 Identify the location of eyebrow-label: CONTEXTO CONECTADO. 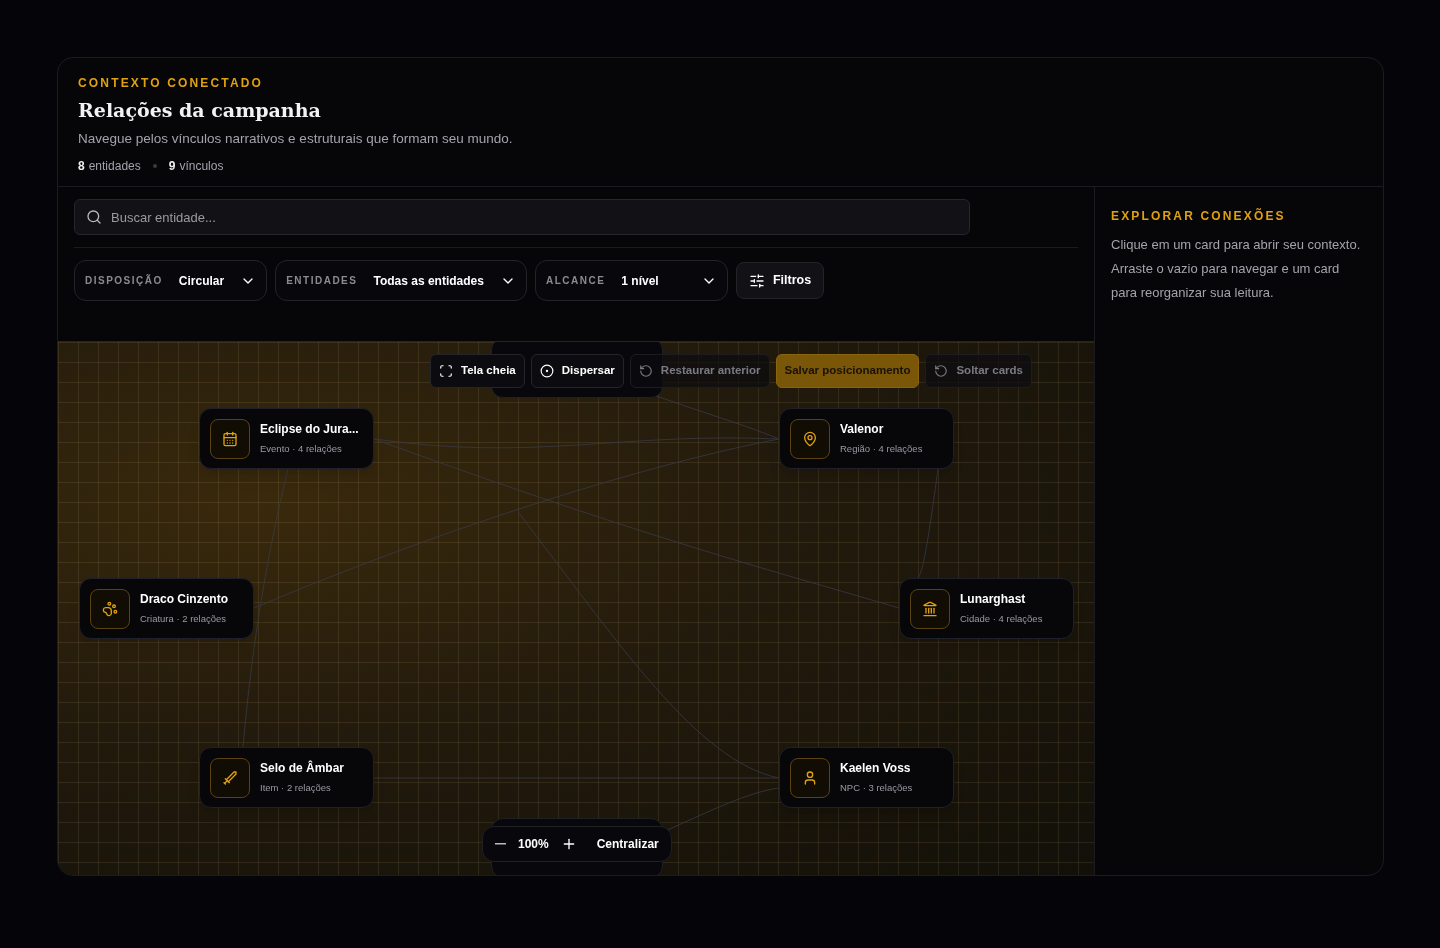
(171, 83).